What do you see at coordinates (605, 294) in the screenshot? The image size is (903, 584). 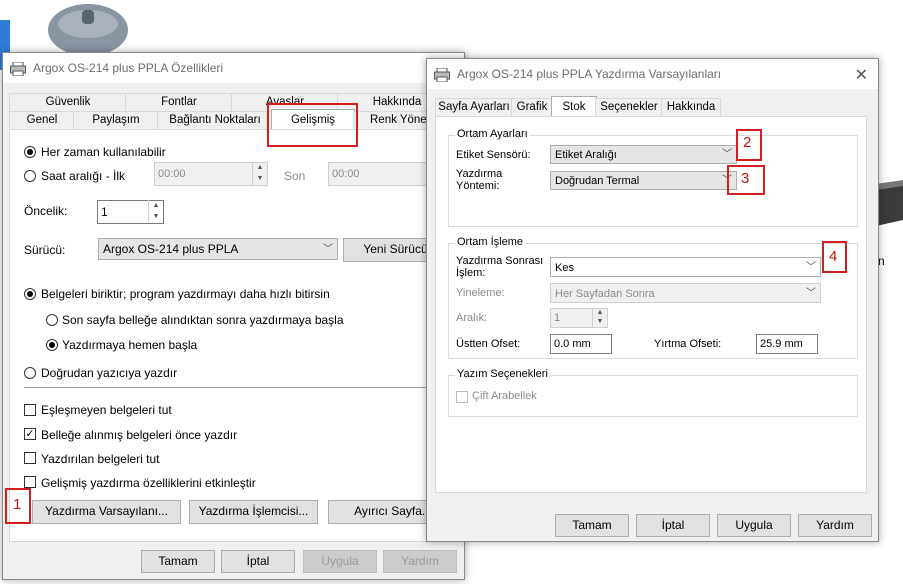 I see `repeat-value: Her Sayfadan Sonra` at bounding box center [605, 294].